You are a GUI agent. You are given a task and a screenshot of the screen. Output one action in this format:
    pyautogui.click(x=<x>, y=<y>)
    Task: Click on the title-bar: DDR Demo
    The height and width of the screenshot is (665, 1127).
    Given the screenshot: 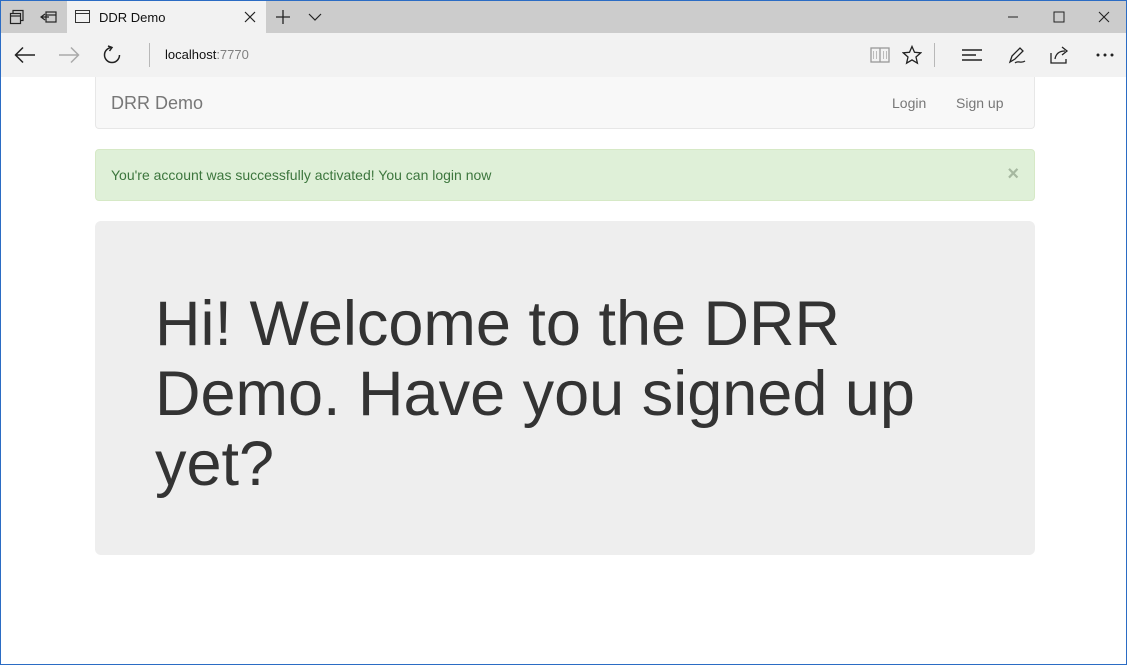 What is the action you would take?
    pyautogui.click(x=563, y=17)
    